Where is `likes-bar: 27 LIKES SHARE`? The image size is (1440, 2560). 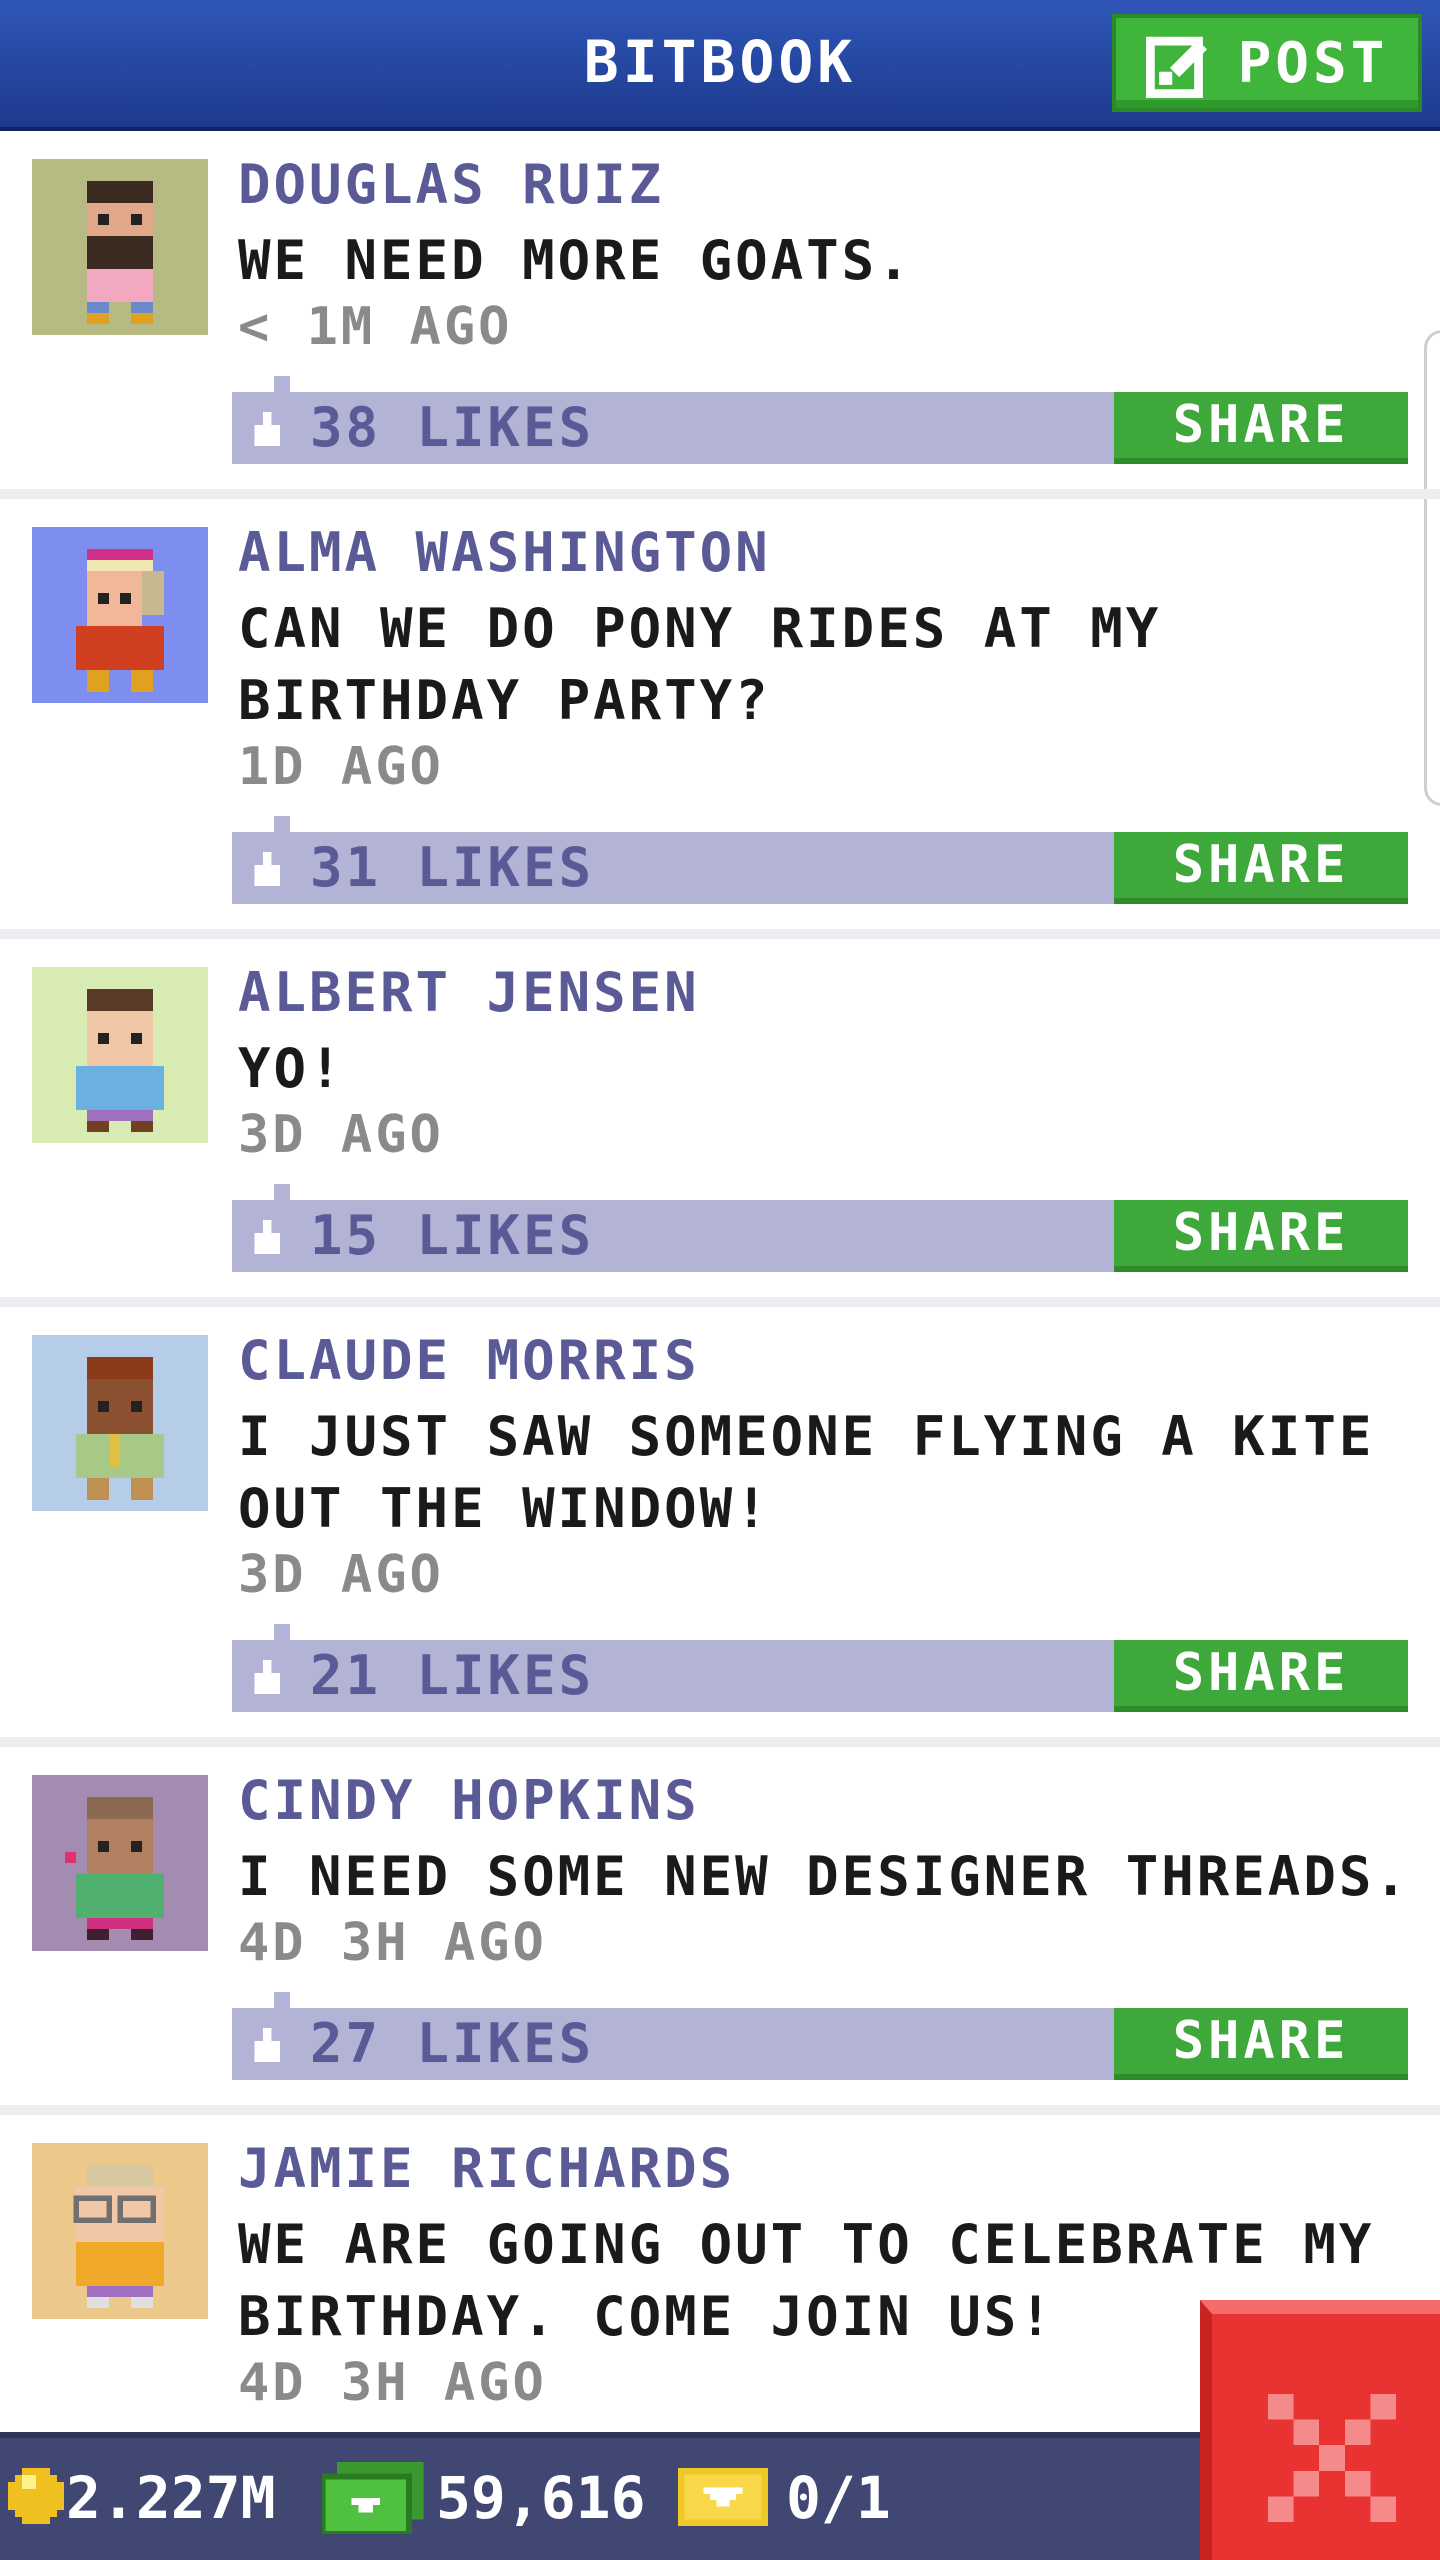 likes-bar: 27 LIKES SHARE is located at coordinates (820, 2036).